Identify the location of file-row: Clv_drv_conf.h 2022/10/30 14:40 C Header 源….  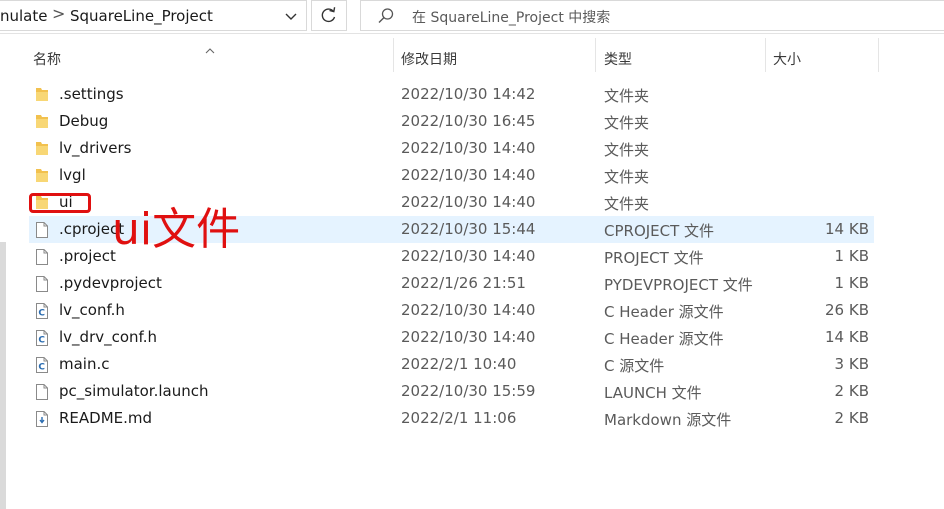
(451, 337).